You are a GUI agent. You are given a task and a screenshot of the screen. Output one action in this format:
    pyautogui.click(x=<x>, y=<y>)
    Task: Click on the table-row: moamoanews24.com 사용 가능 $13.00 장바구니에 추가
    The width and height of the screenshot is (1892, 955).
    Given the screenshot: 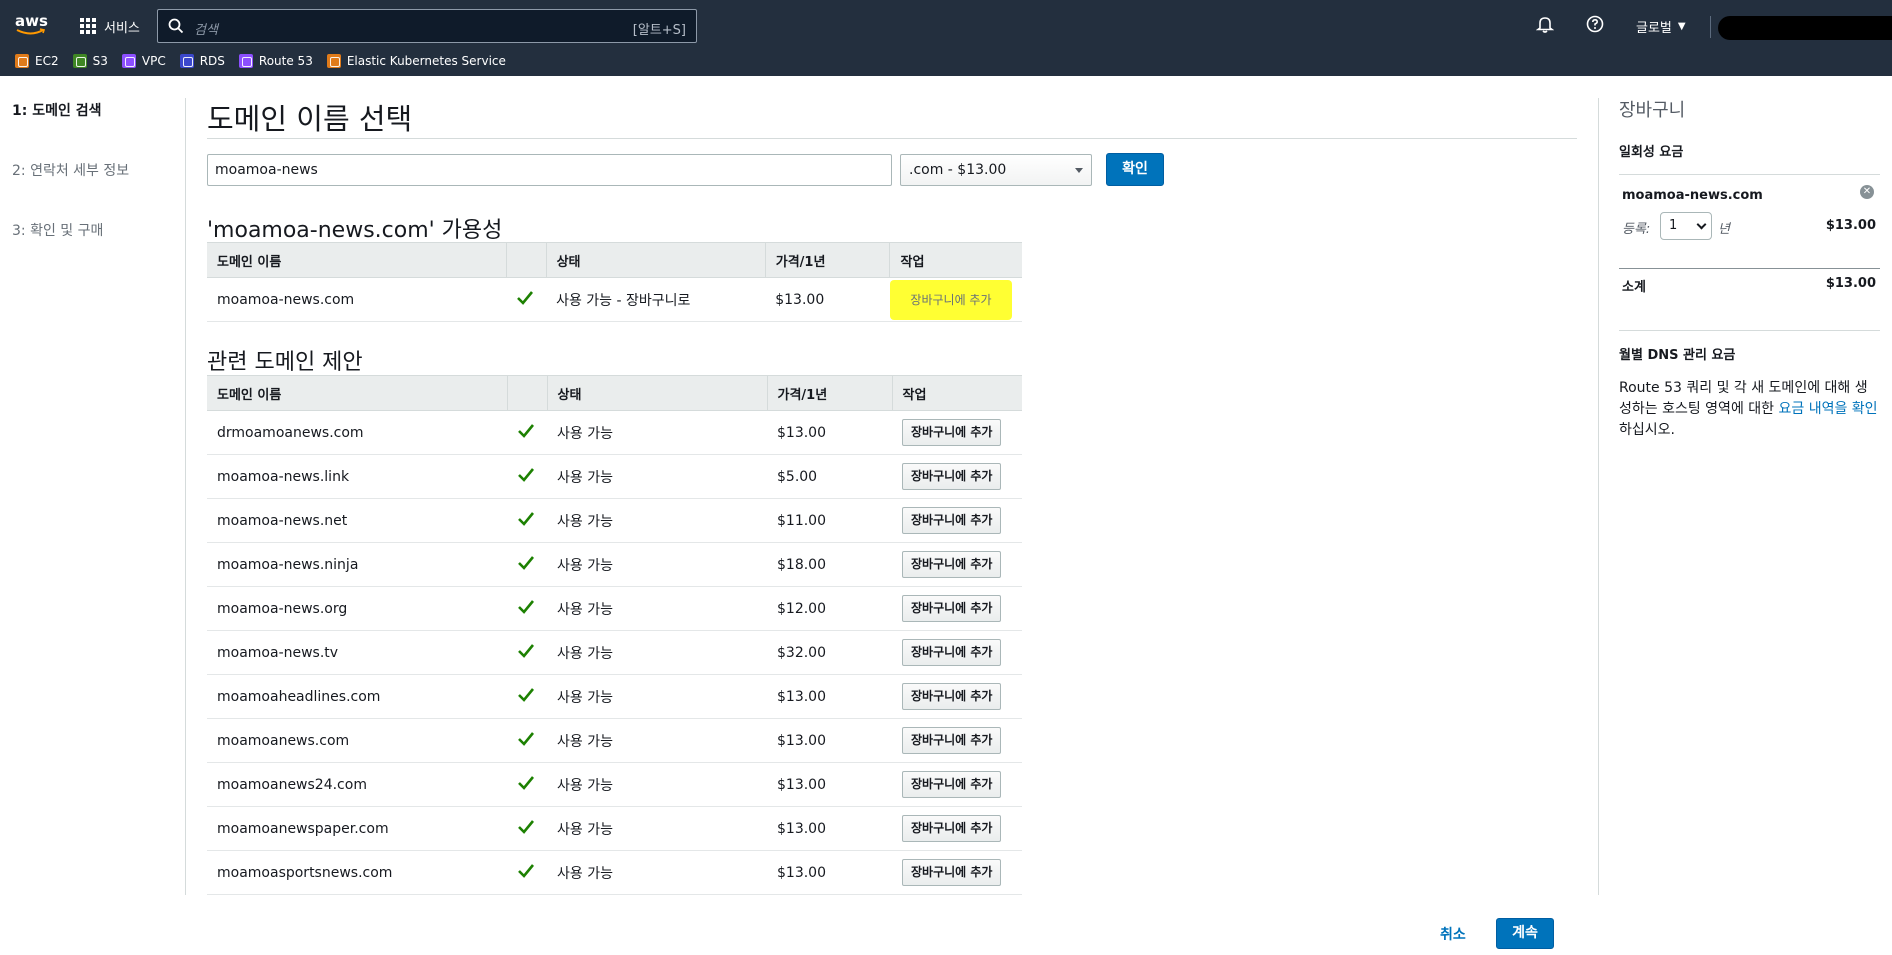 What is the action you would take?
    pyautogui.click(x=614, y=784)
    